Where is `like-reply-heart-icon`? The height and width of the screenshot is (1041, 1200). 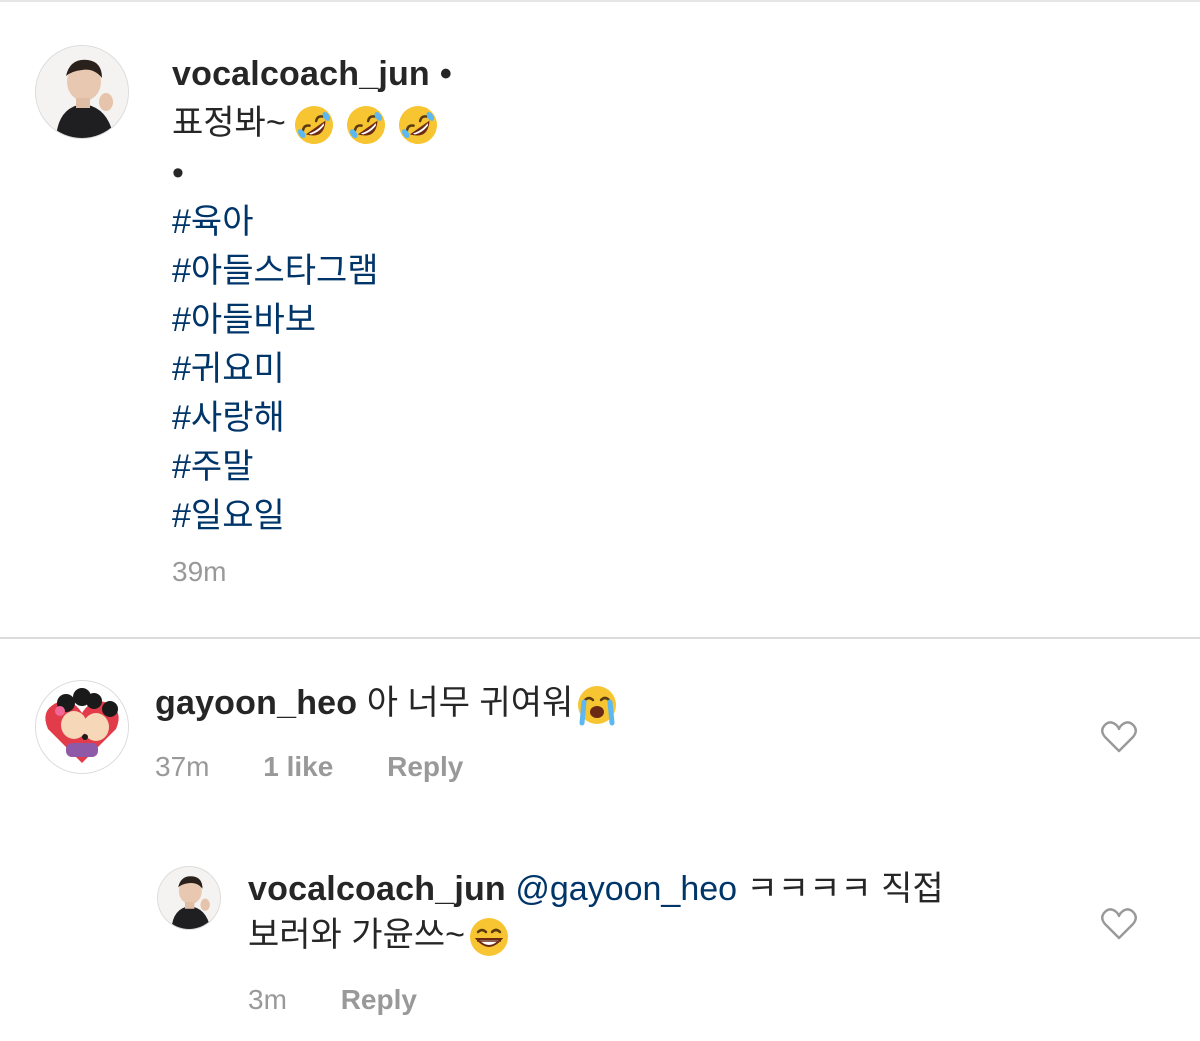
like-reply-heart-icon is located at coordinates (1119, 924).